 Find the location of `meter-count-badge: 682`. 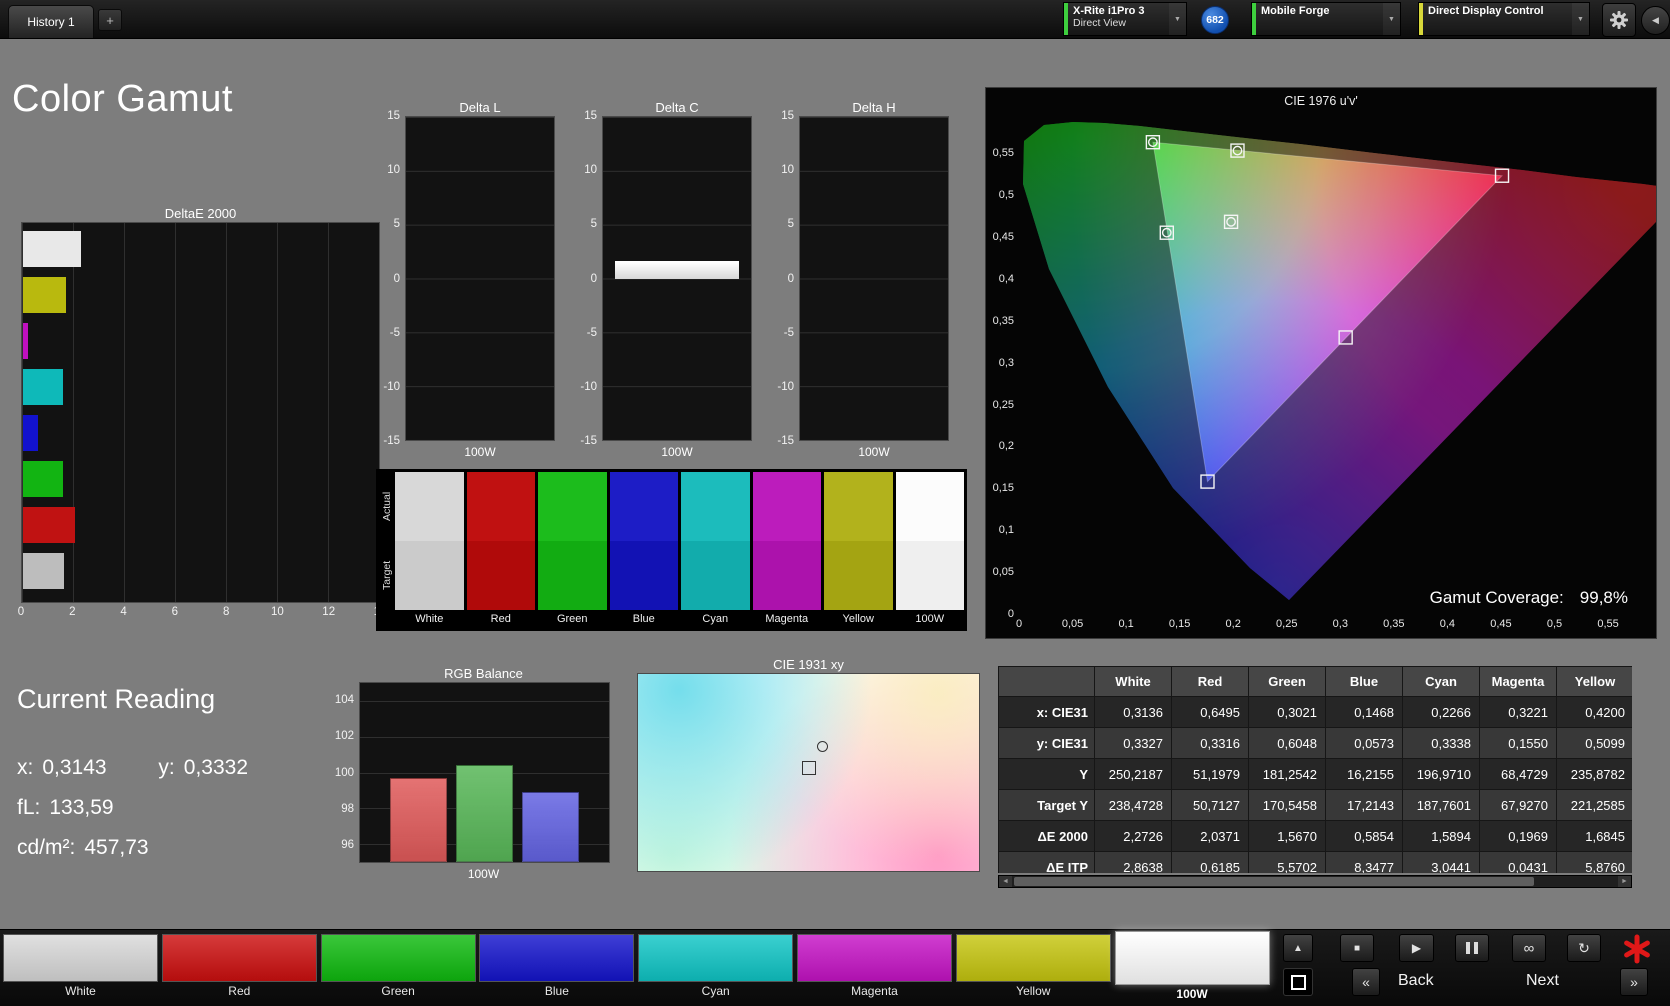

meter-count-badge: 682 is located at coordinates (1215, 20).